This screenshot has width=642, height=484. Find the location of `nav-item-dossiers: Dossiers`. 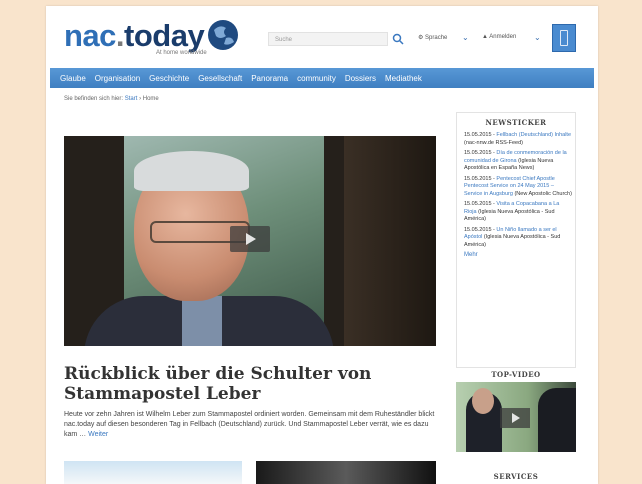

nav-item-dossiers: Dossiers is located at coordinates (360, 78).